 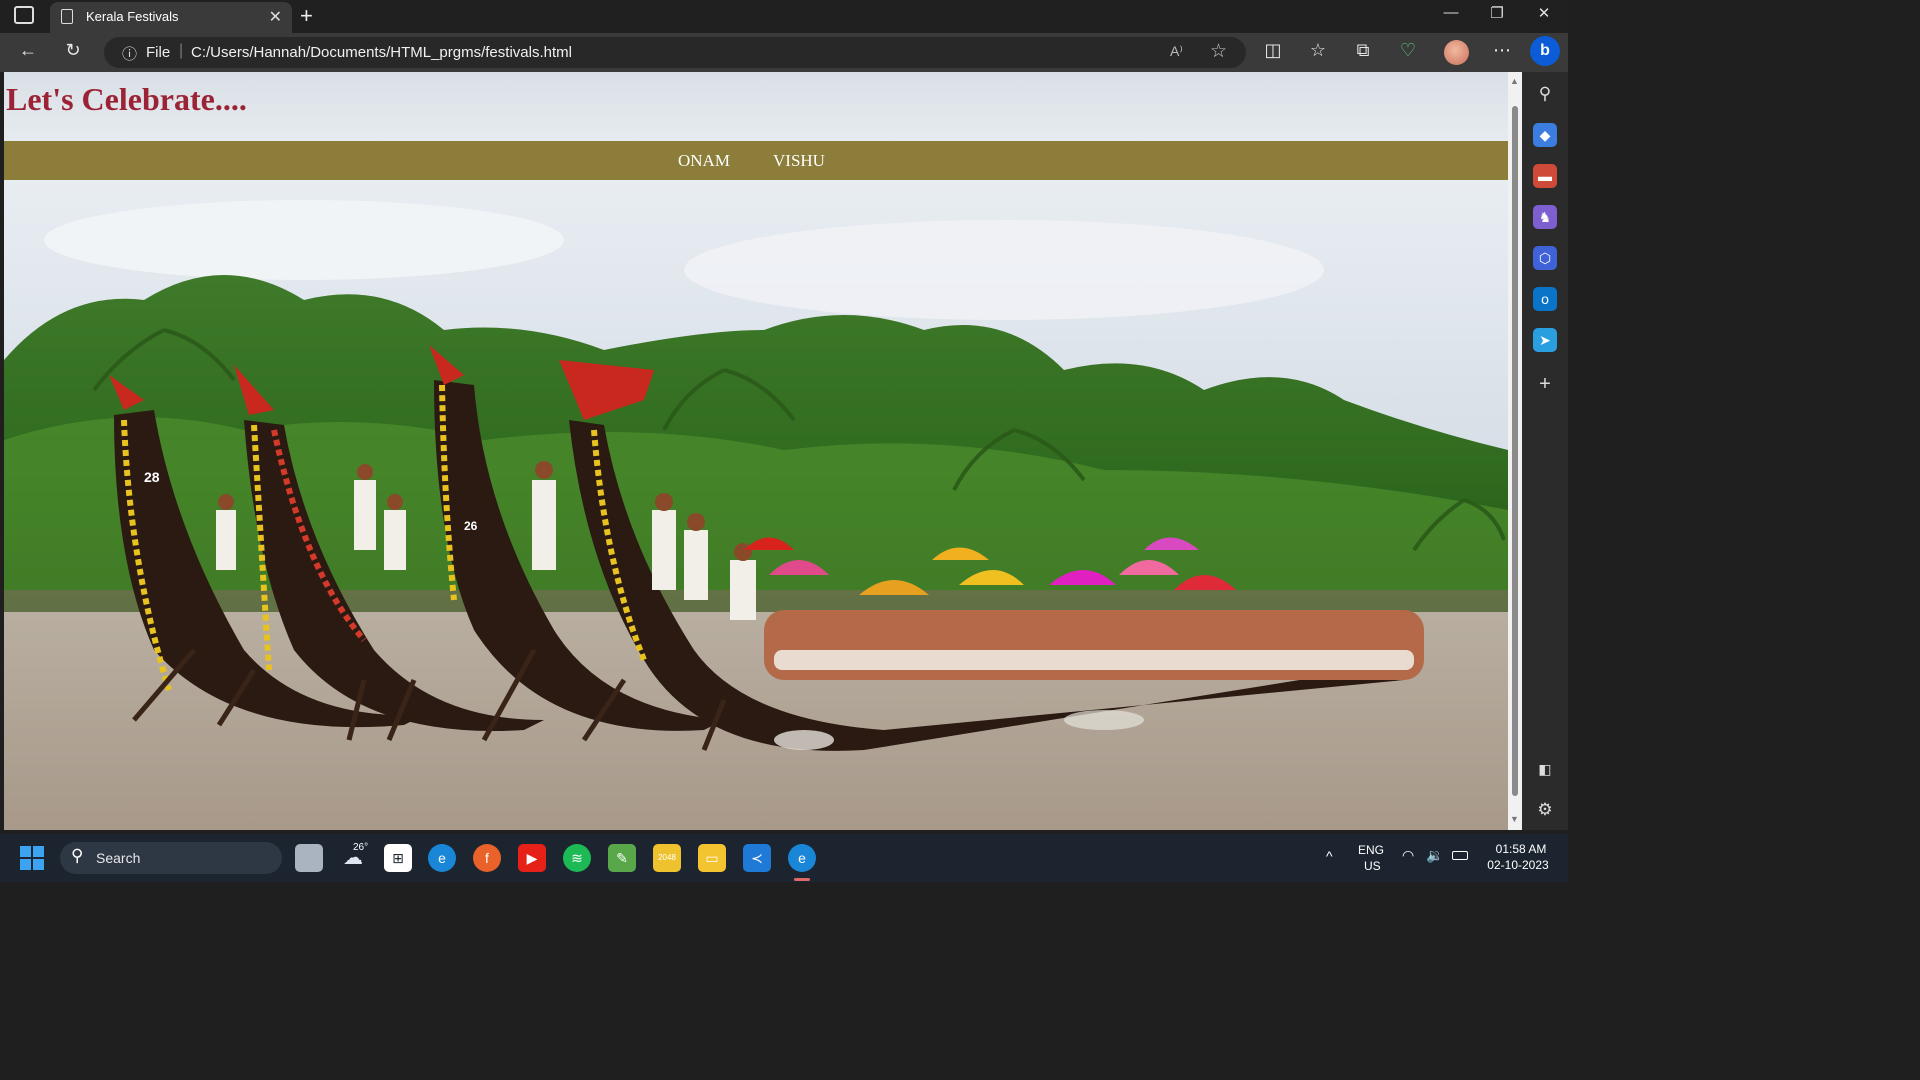 What do you see at coordinates (1497, 13) in the screenshot?
I see `restore-button: ❐` at bounding box center [1497, 13].